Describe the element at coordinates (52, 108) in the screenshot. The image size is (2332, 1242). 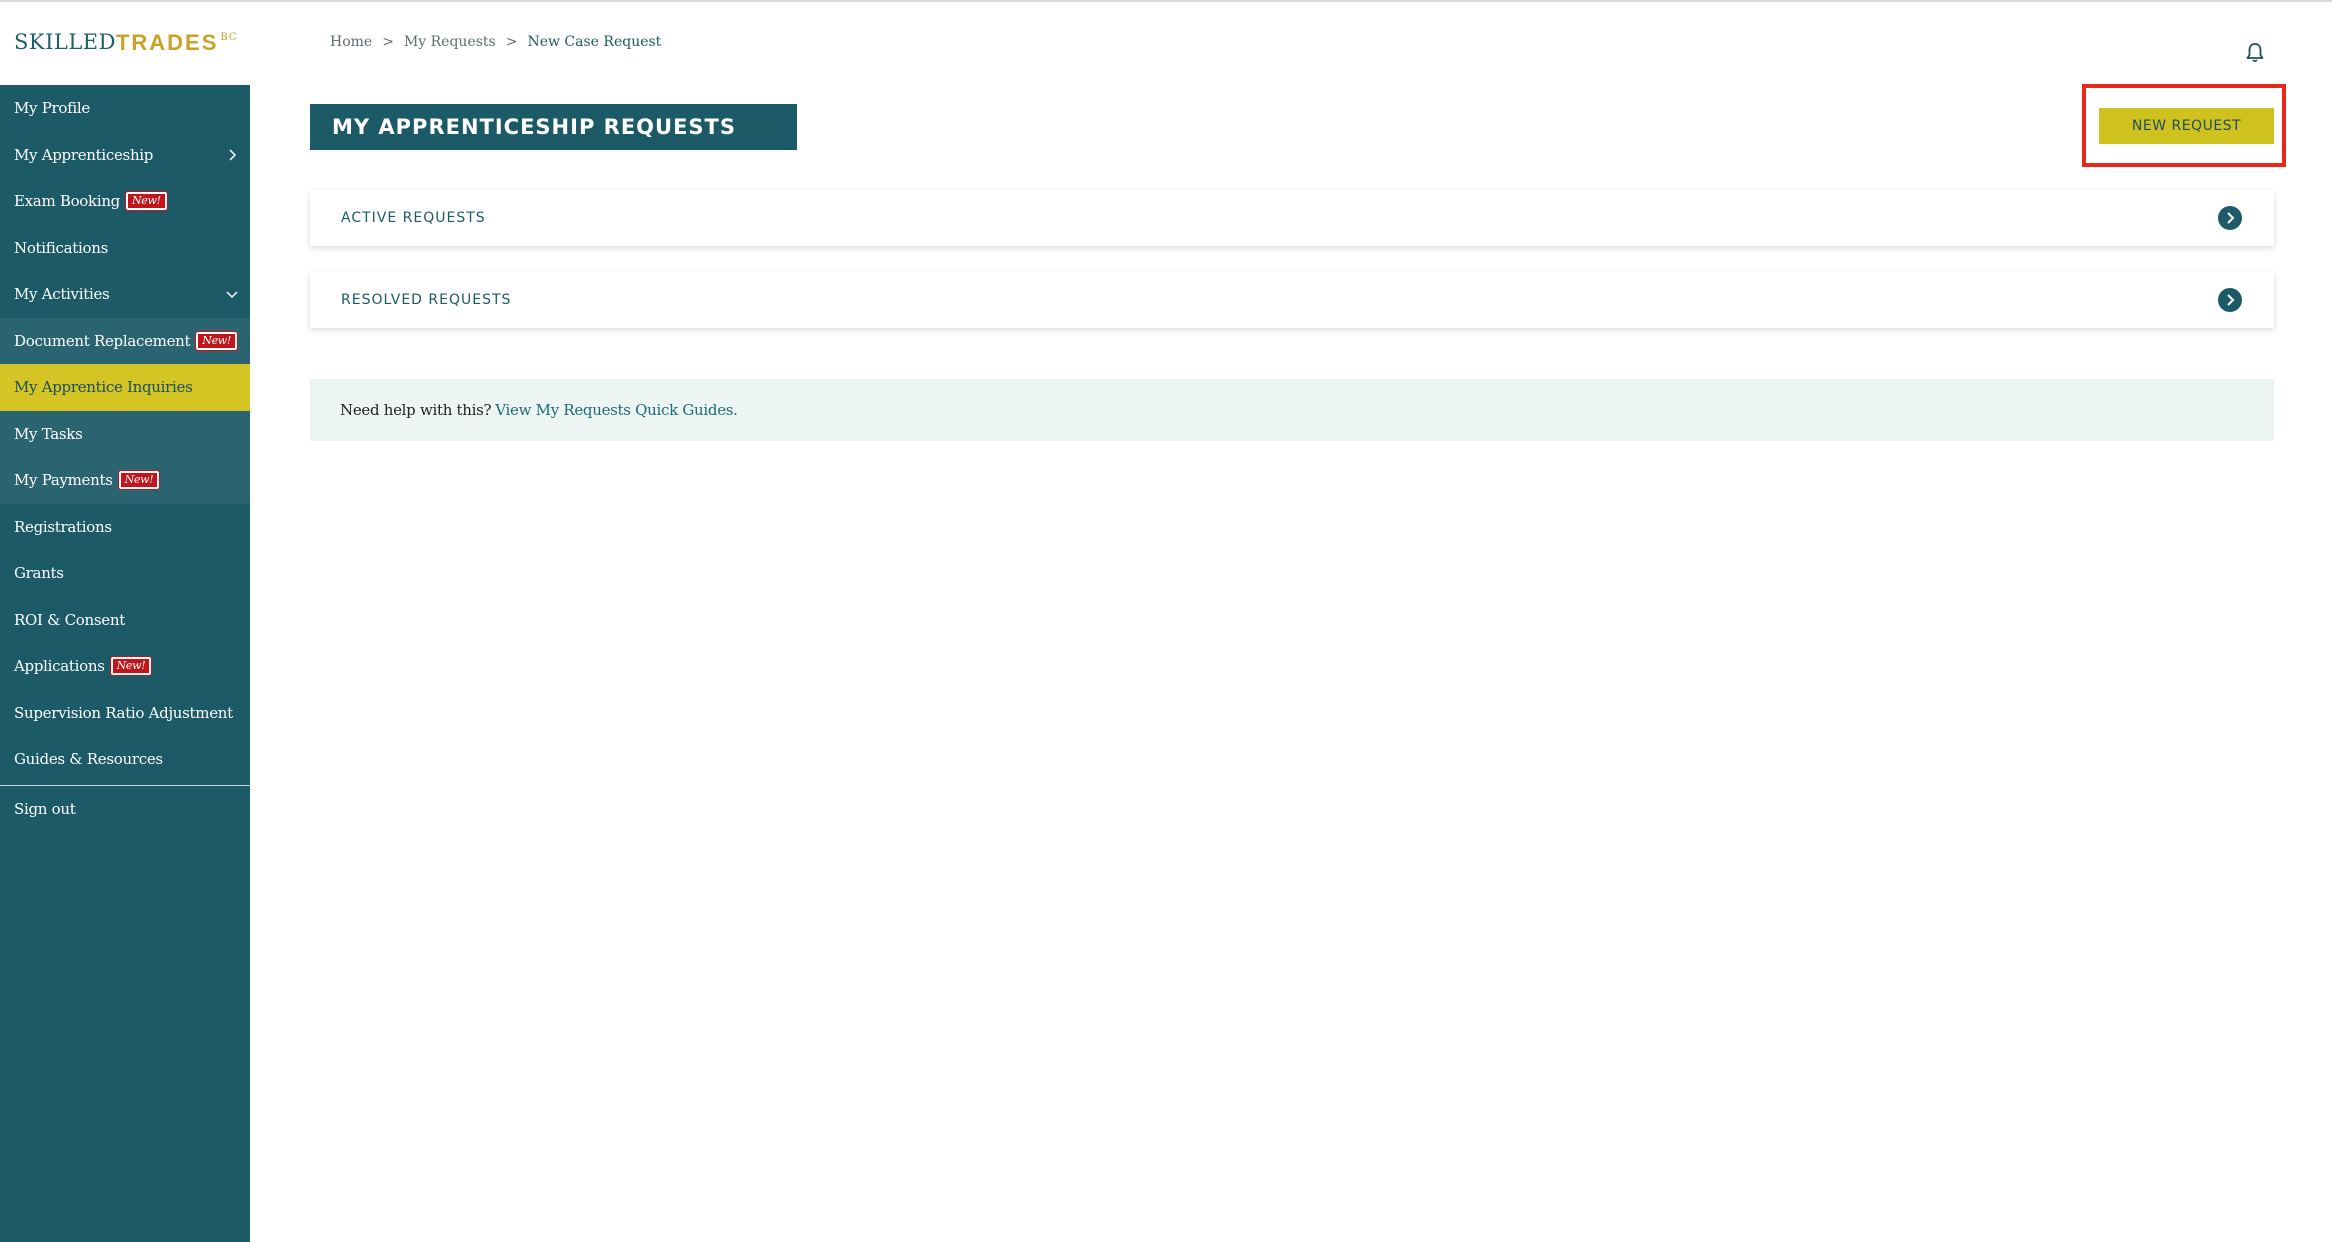
I see `sidebar-item-label: My Profile` at that location.